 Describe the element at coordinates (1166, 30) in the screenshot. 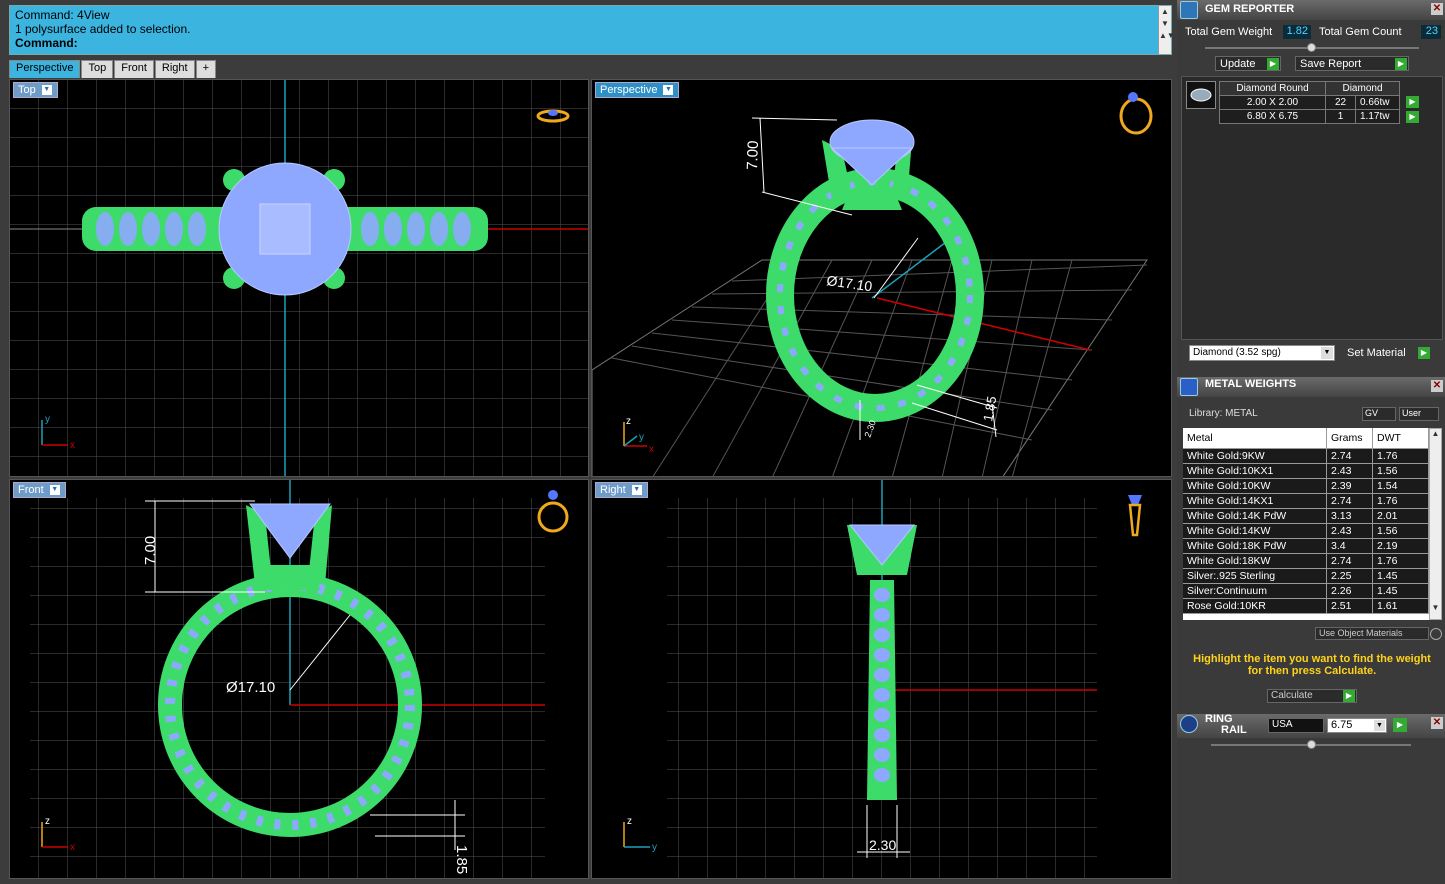

I see `command-scrollbar: ▲ ▼ ▲▼` at that location.